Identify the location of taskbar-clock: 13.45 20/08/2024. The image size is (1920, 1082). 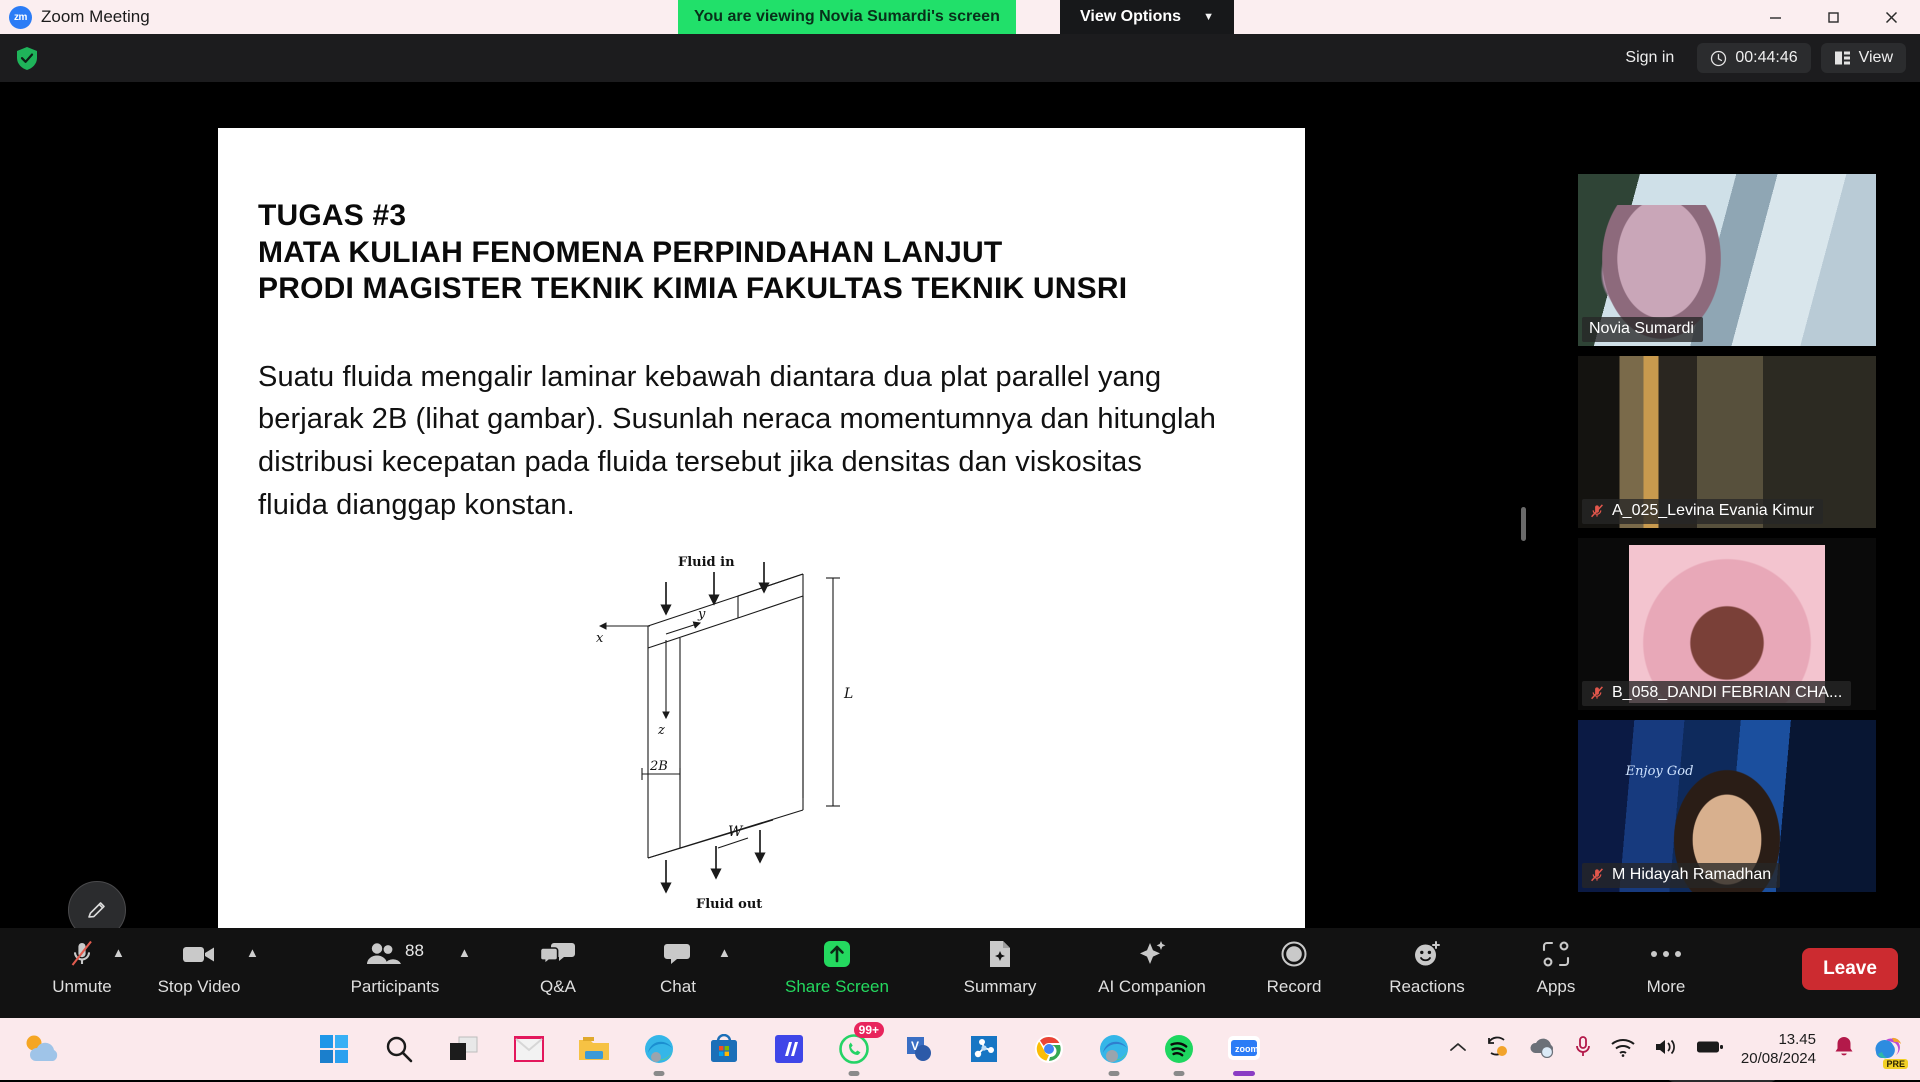
(1778, 1049).